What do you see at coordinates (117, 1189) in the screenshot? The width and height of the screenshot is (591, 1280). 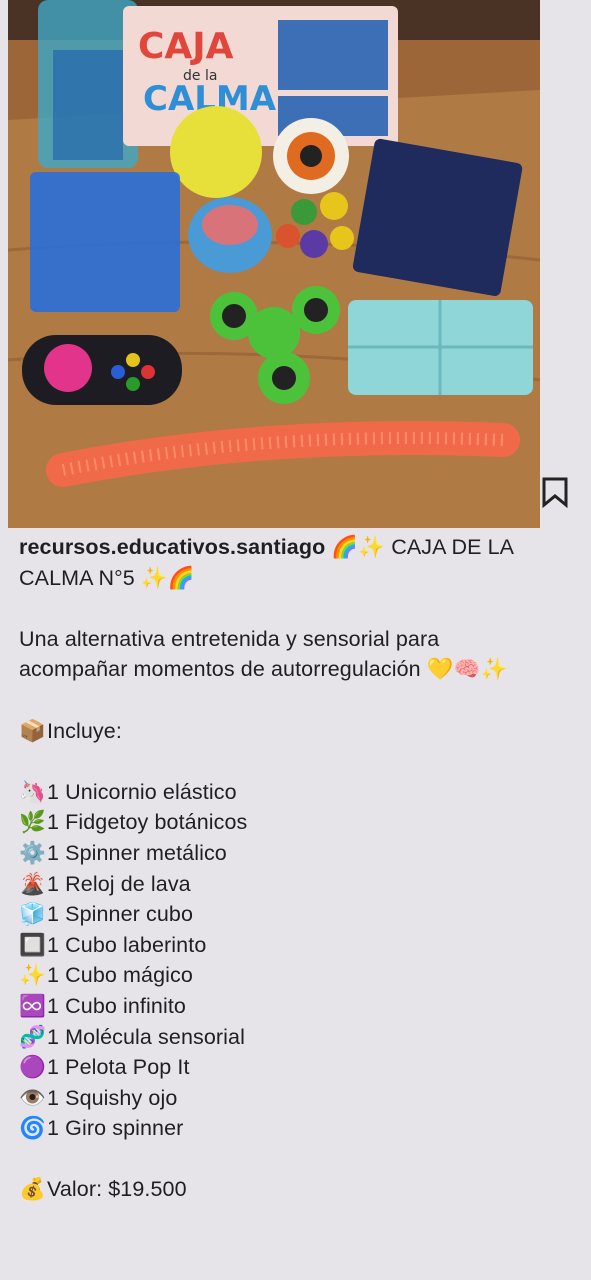 I see `price-text: Valor: $19.500` at bounding box center [117, 1189].